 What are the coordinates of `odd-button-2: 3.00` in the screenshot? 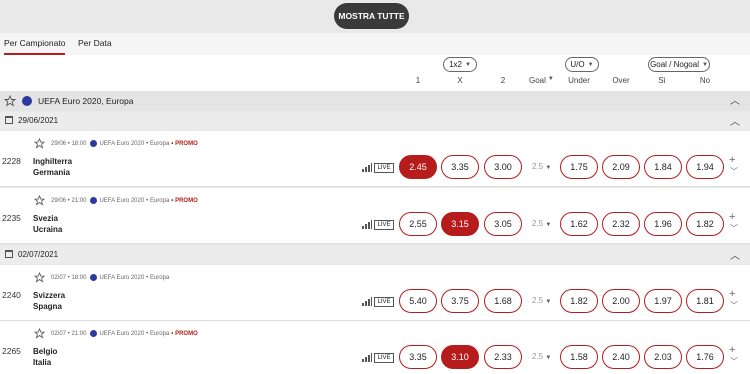 It's located at (503, 167).